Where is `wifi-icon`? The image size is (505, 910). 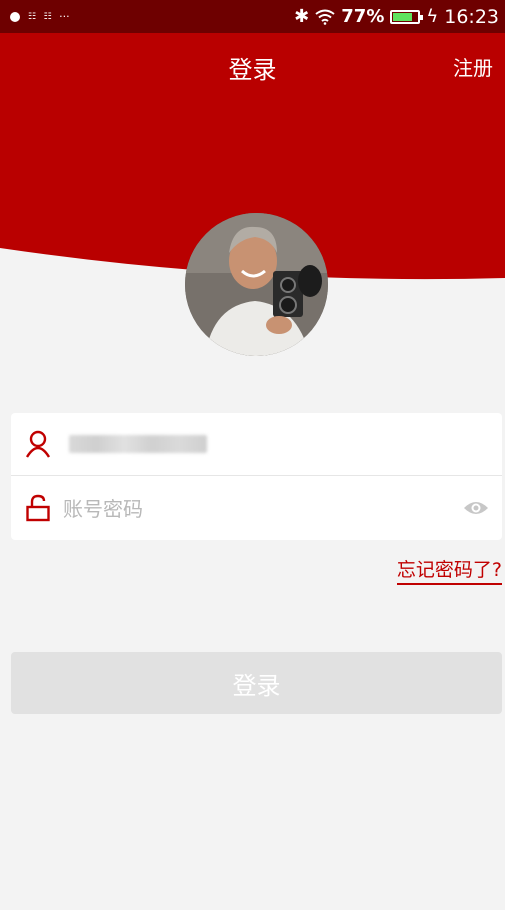
wifi-icon is located at coordinates (325, 17).